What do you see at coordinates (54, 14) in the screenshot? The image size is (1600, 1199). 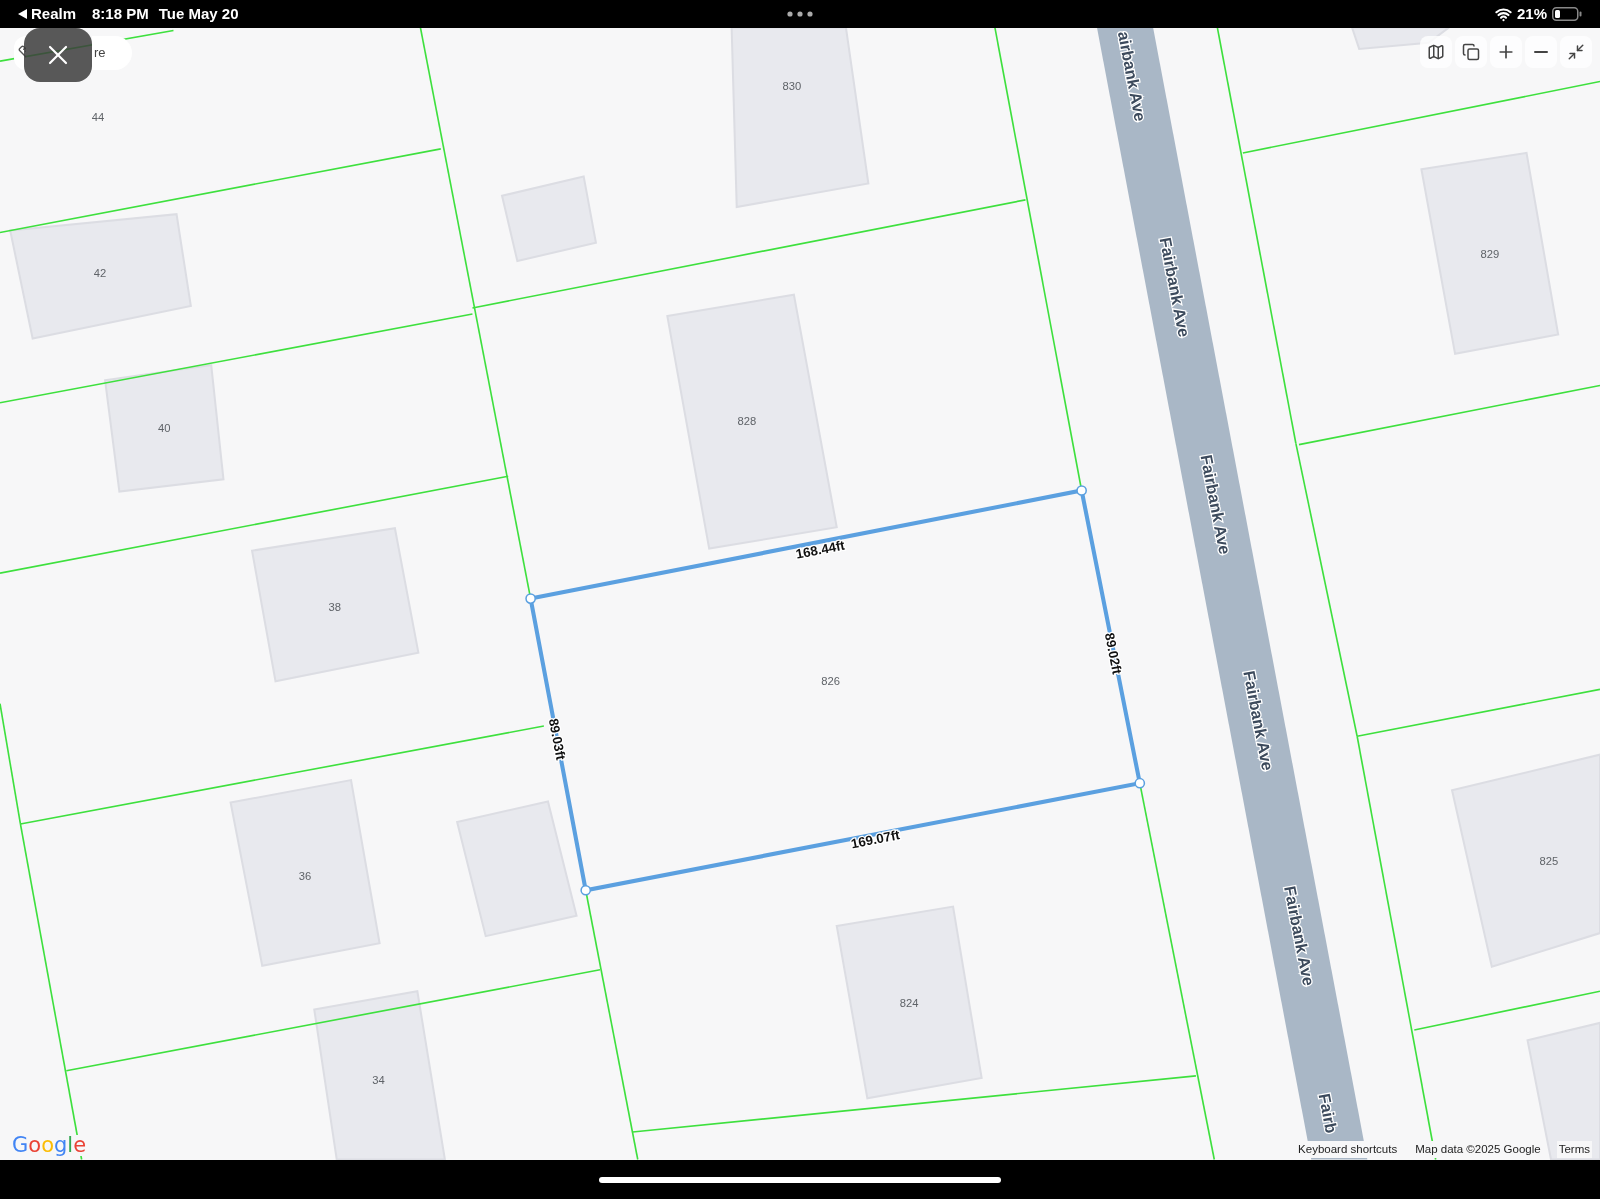 I see `back-link: Realm` at bounding box center [54, 14].